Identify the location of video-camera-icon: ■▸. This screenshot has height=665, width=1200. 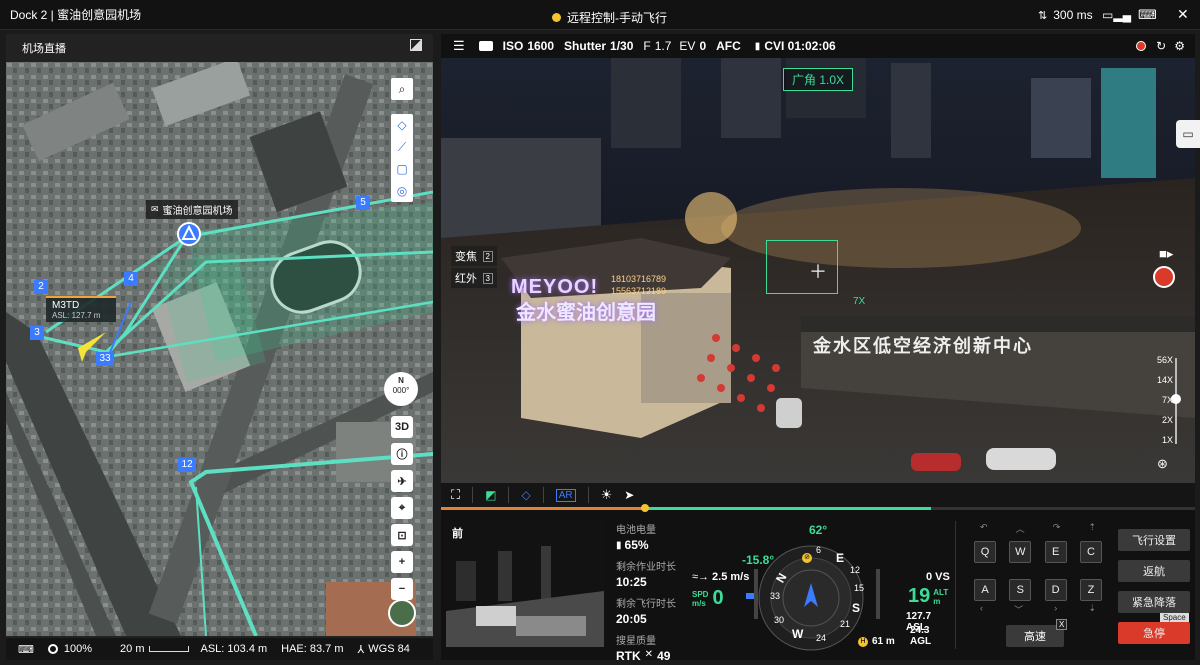
(1166, 254).